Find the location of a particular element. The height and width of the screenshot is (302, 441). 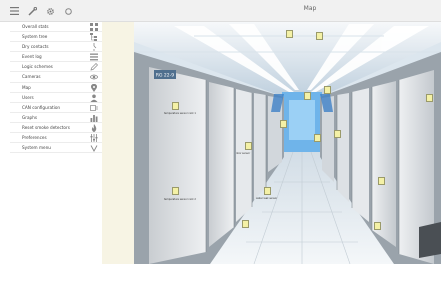

sidebar-item-graphs: Graphs is located at coordinates (56, 118).